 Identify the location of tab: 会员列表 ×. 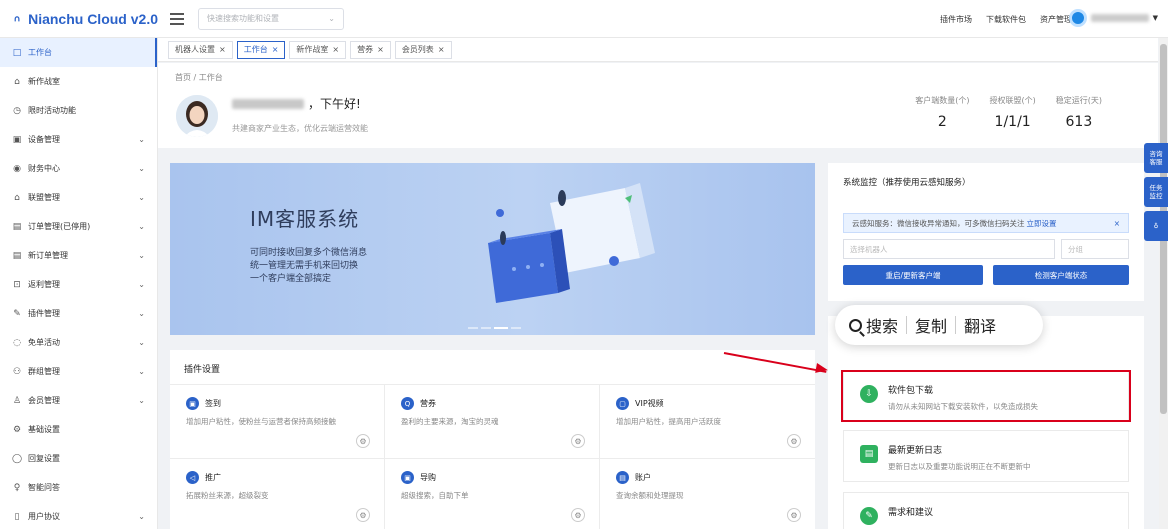
(423, 49).